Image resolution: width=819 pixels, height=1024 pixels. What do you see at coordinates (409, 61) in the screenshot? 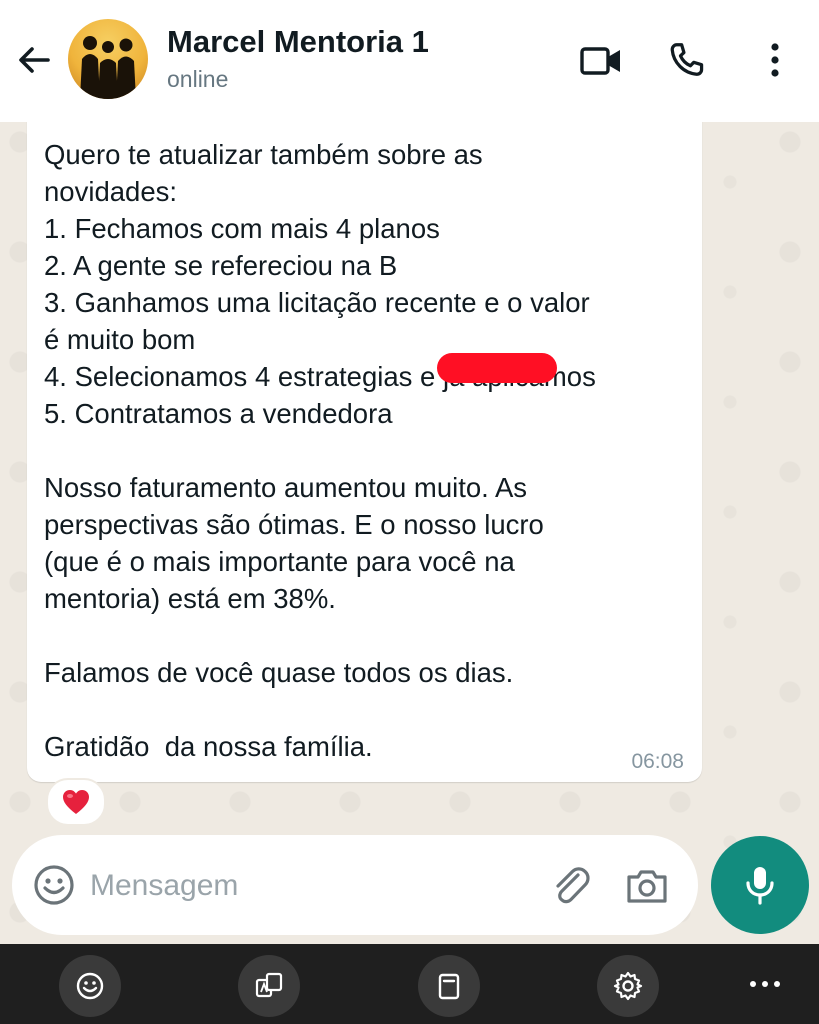
I see `chat-header: Marcel Mentoria 1 online` at bounding box center [409, 61].